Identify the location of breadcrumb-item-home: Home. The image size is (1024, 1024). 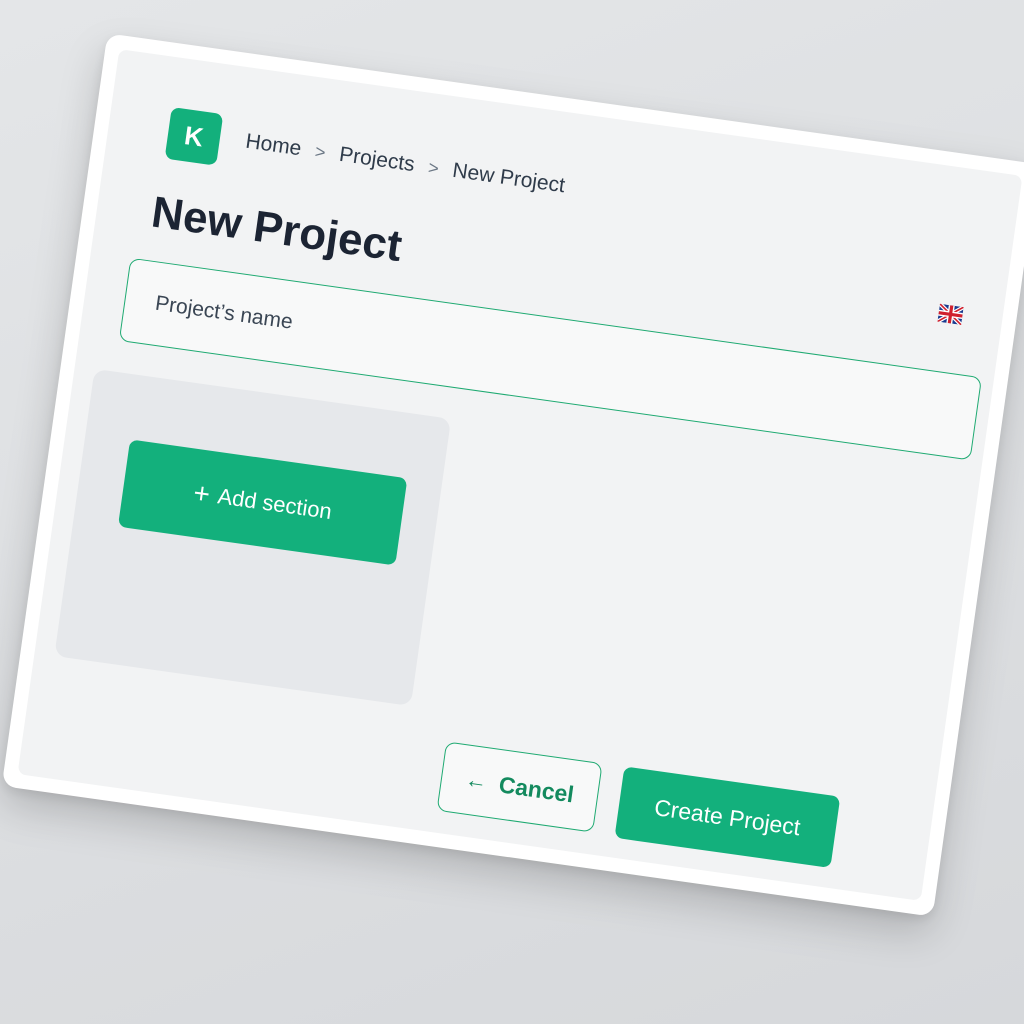
(273, 146).